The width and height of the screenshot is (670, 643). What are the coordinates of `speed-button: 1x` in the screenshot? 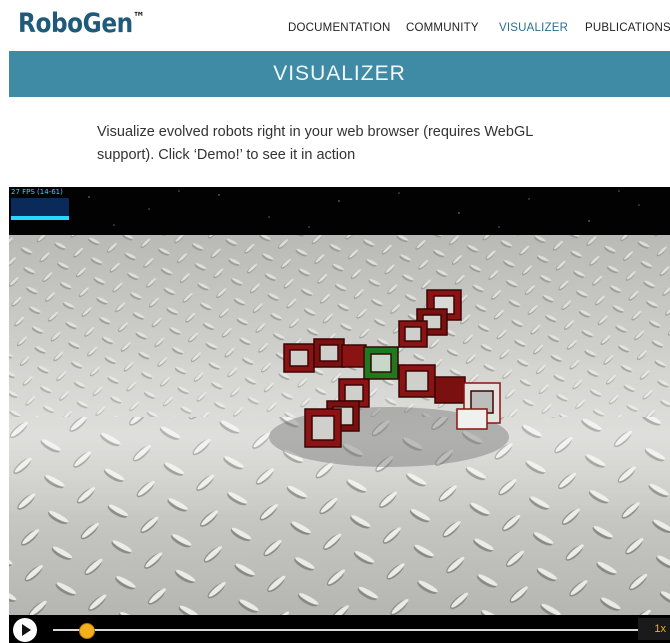 It's located at (654, 629).